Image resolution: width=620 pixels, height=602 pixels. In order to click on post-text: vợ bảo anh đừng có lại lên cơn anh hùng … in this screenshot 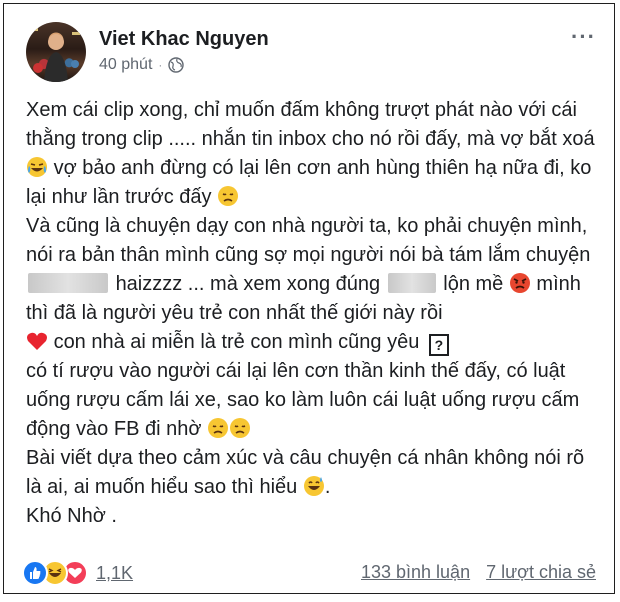, I will do `click(309, 182)`.